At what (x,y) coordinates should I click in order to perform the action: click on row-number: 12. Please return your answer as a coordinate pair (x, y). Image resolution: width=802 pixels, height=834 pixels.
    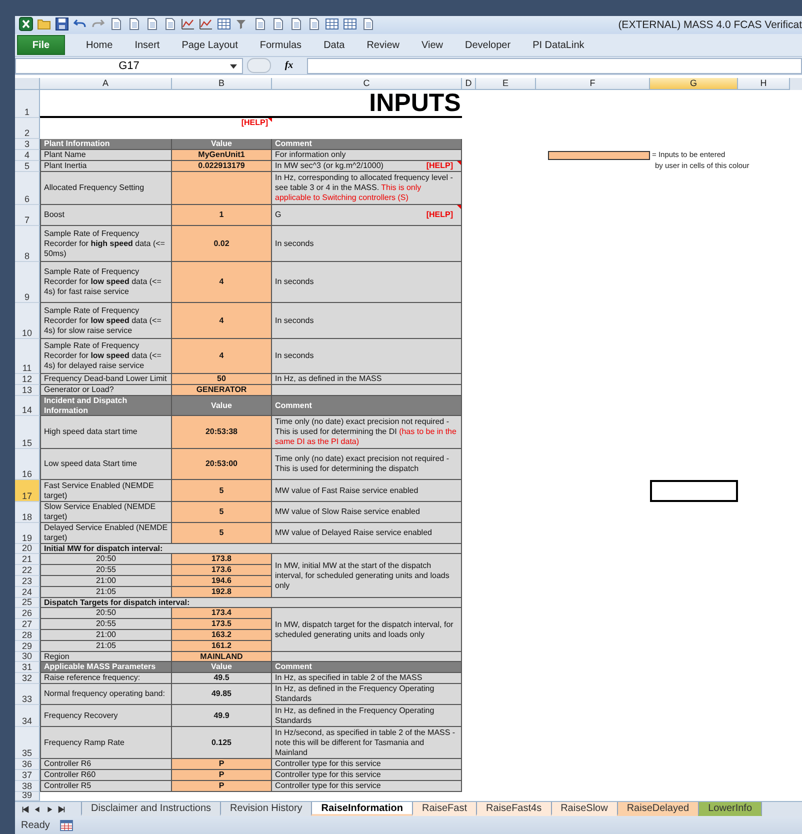
    Looking at the image, I should click on (27, 379).